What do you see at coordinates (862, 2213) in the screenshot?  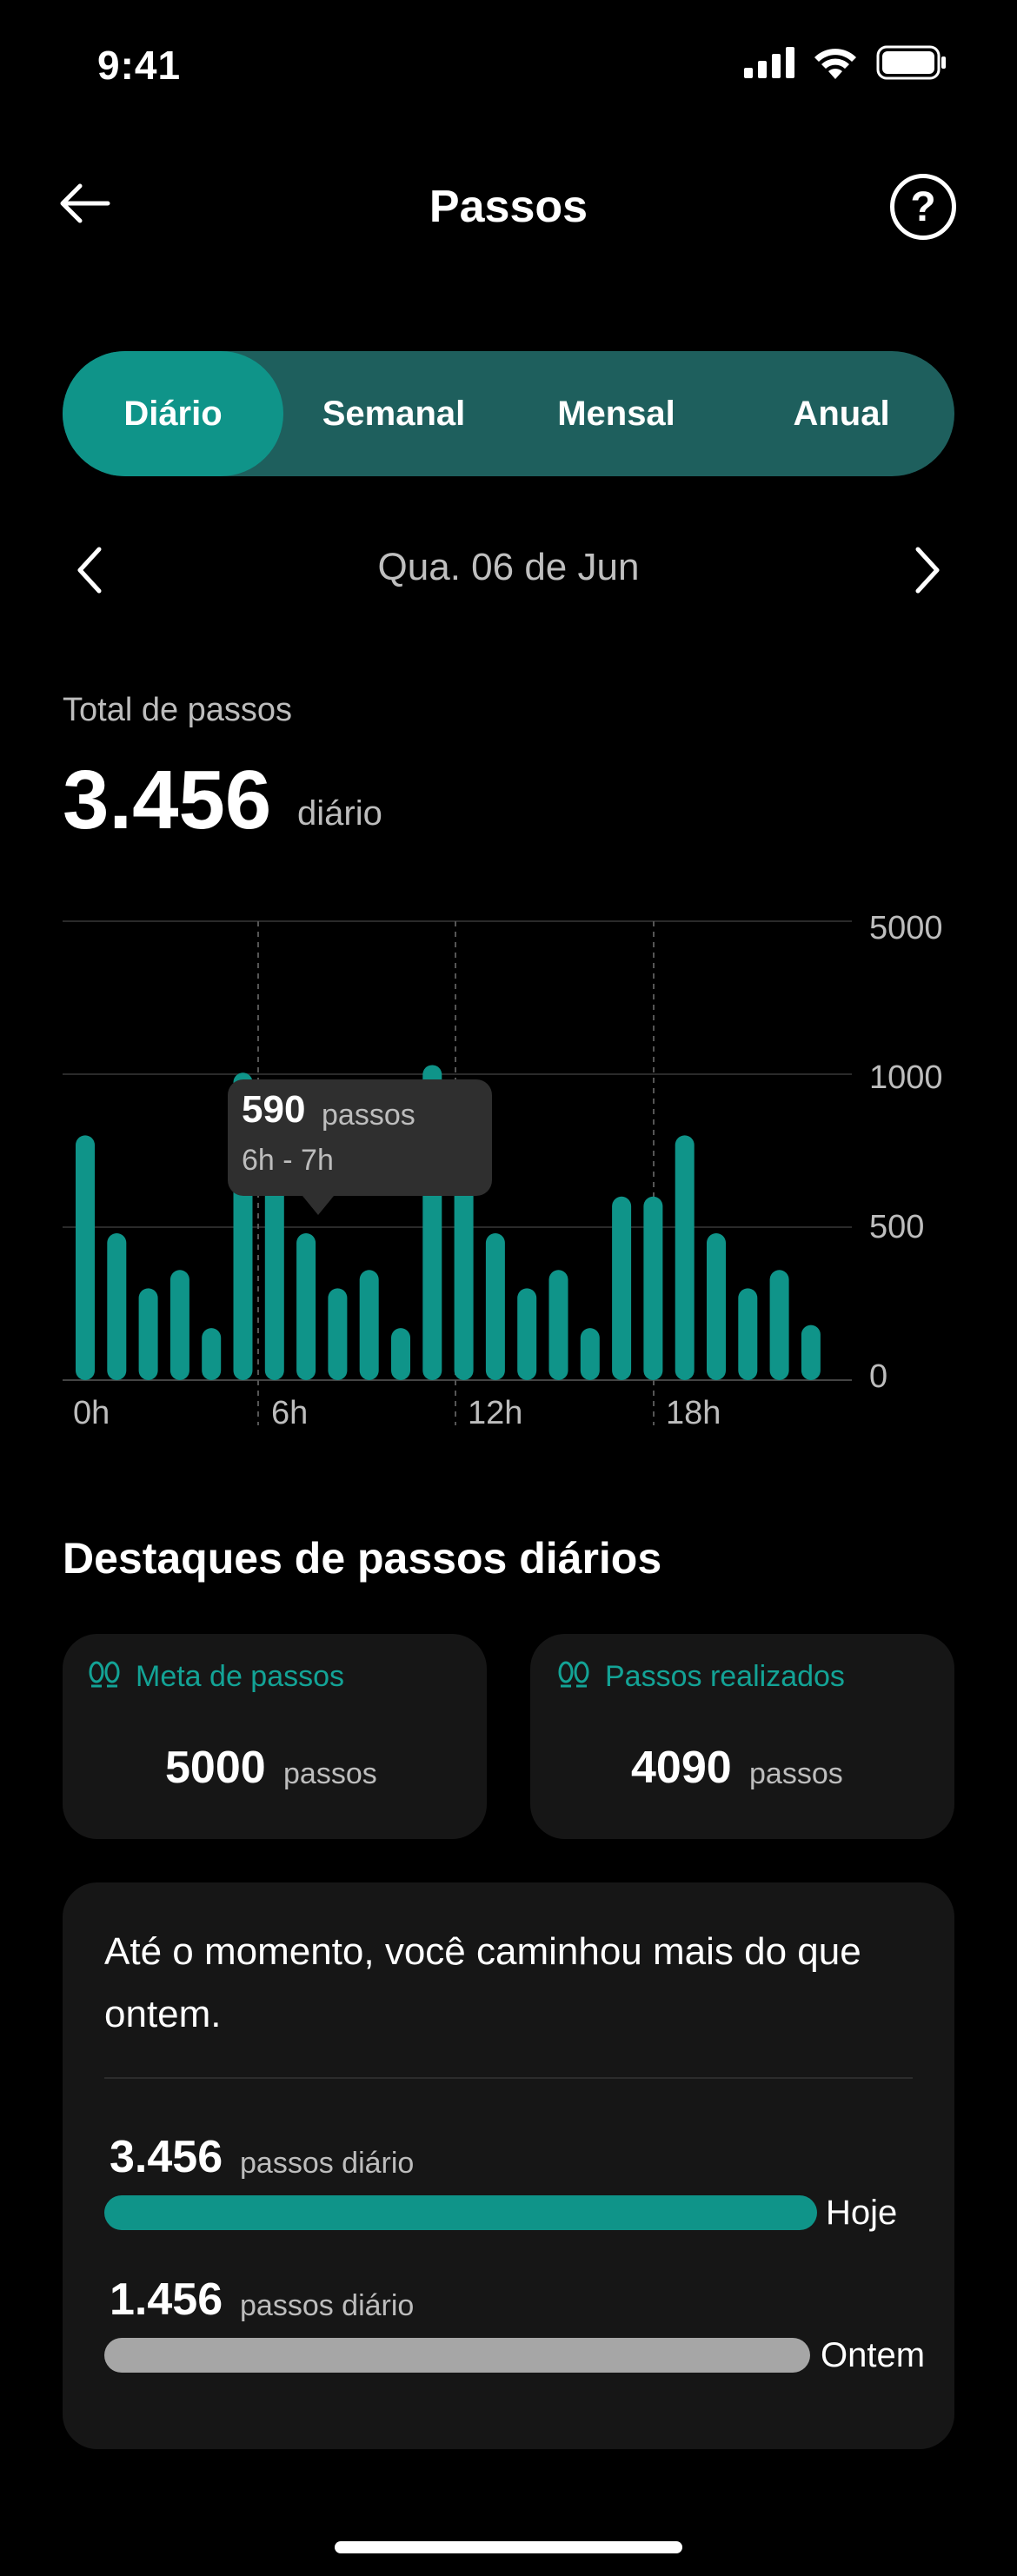 I see `today-label: Hoje` at bounding box center [862, 2213].